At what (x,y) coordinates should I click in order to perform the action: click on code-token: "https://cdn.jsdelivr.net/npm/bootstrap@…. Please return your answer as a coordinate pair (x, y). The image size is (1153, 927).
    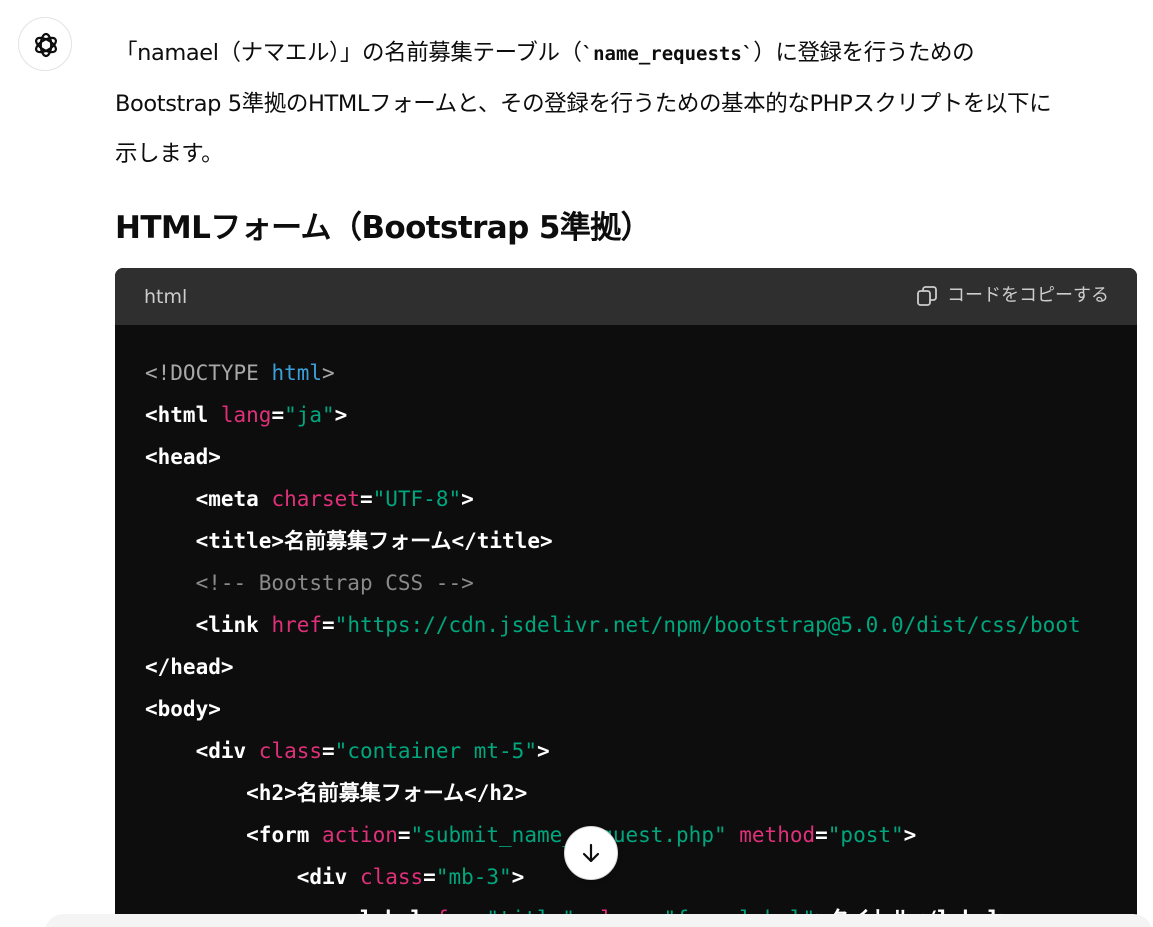
    Looking at the image, I should click on (707, 625).